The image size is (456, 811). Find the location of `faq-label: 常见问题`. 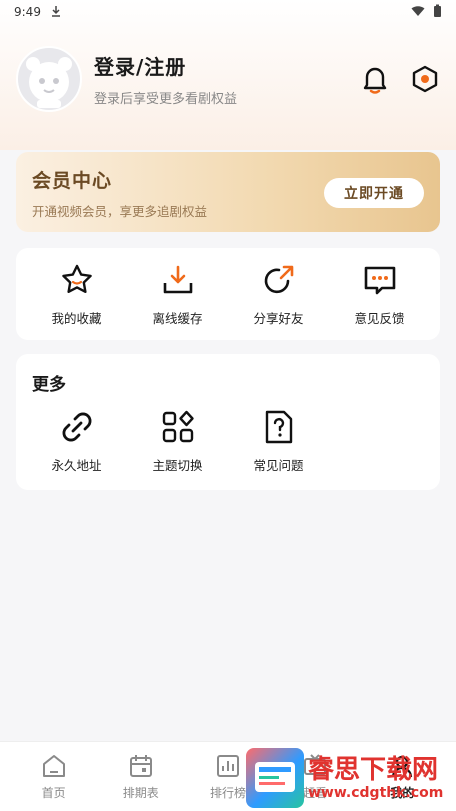

faq-label: 常见问题 is located at coordinates (278, 465).